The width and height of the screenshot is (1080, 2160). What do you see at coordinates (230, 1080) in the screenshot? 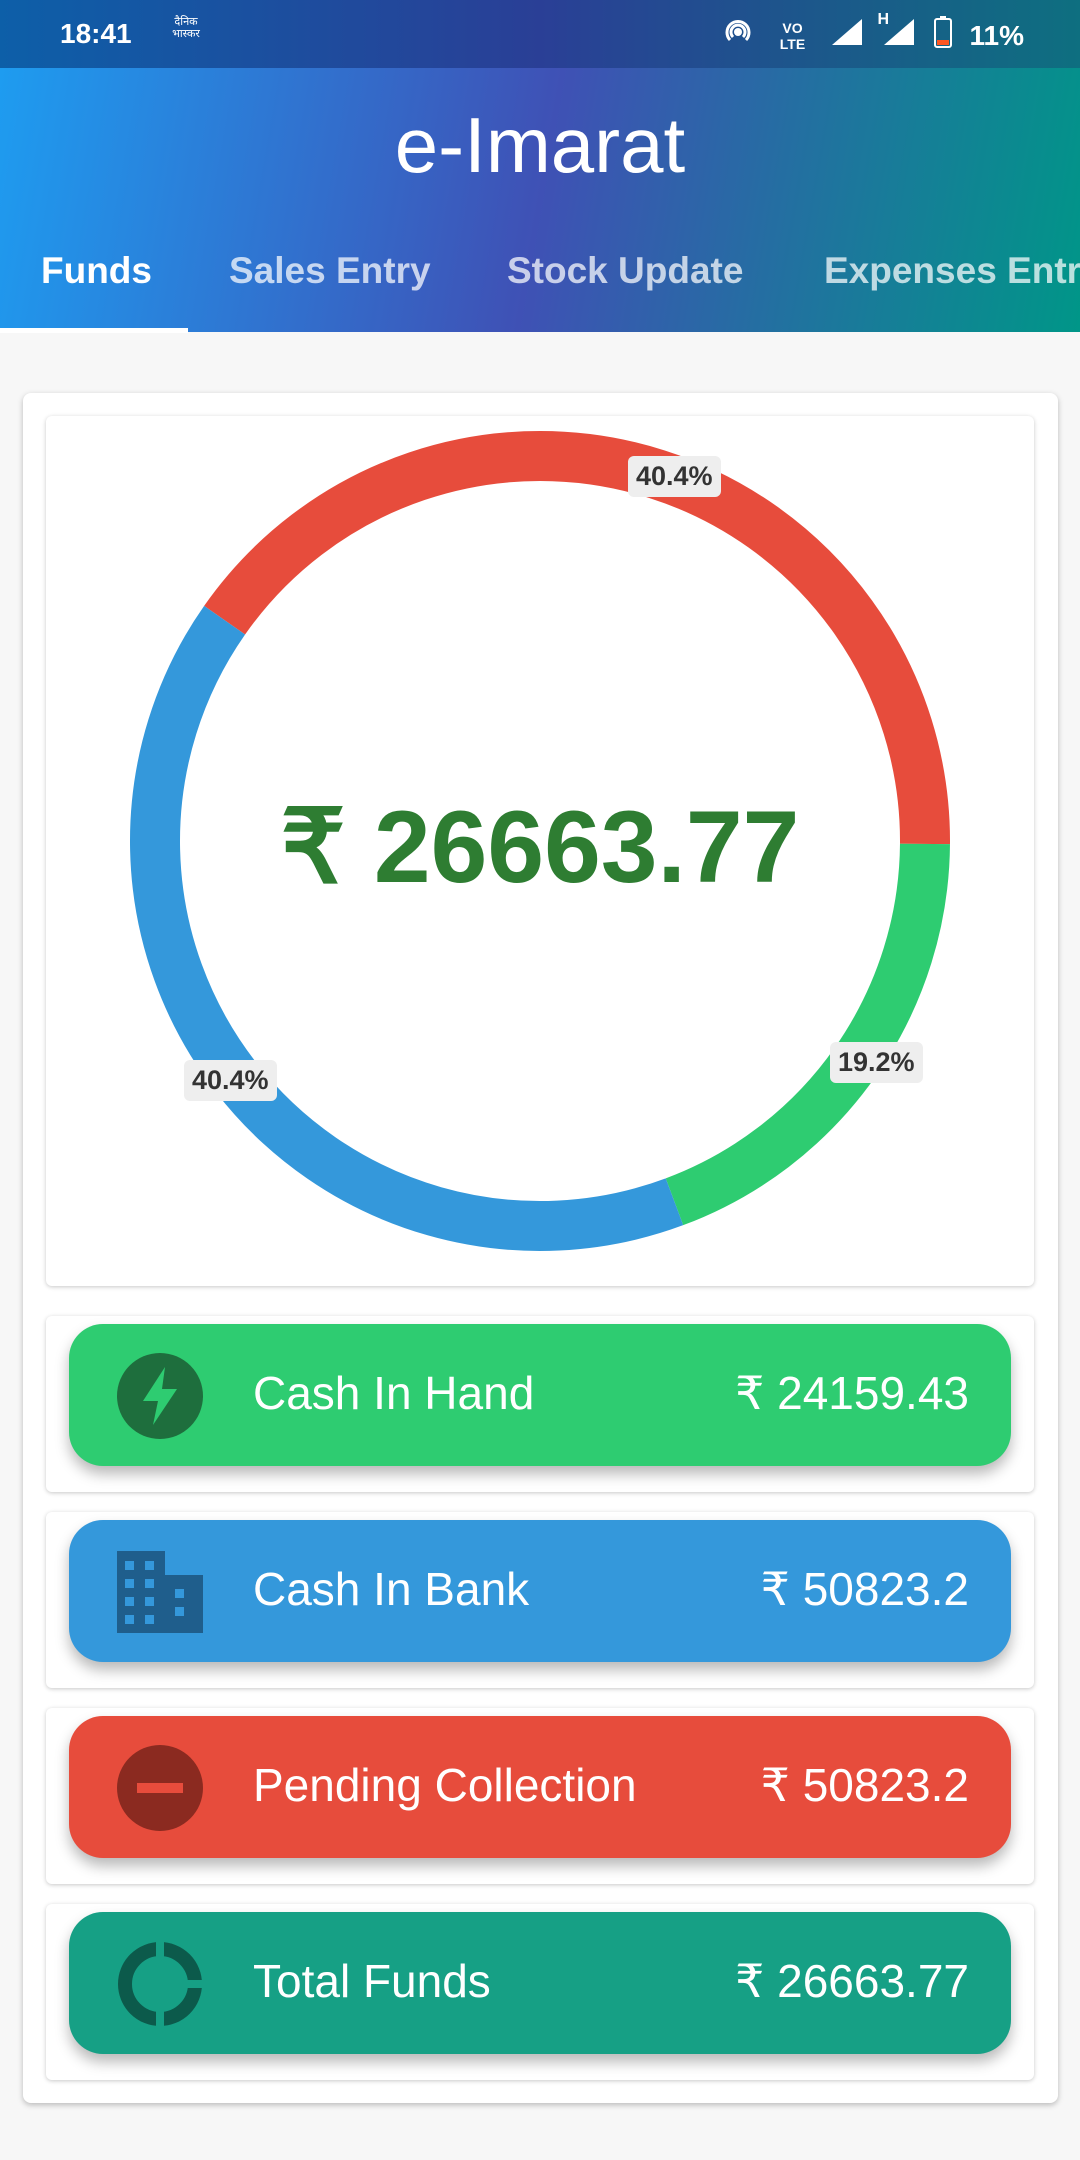
I see `slice-label-pending-collection: 40.4%` at bounding box center [230, 1080].